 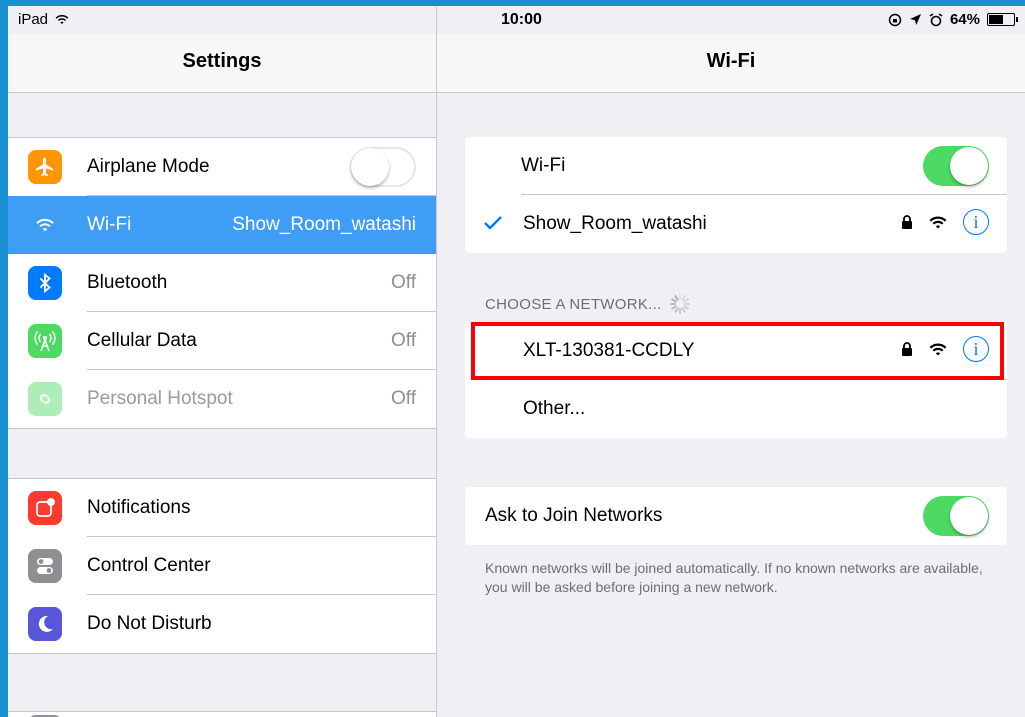 I want to click on status-bar: iPad 10:00 64%, so click(x=516, y=20).